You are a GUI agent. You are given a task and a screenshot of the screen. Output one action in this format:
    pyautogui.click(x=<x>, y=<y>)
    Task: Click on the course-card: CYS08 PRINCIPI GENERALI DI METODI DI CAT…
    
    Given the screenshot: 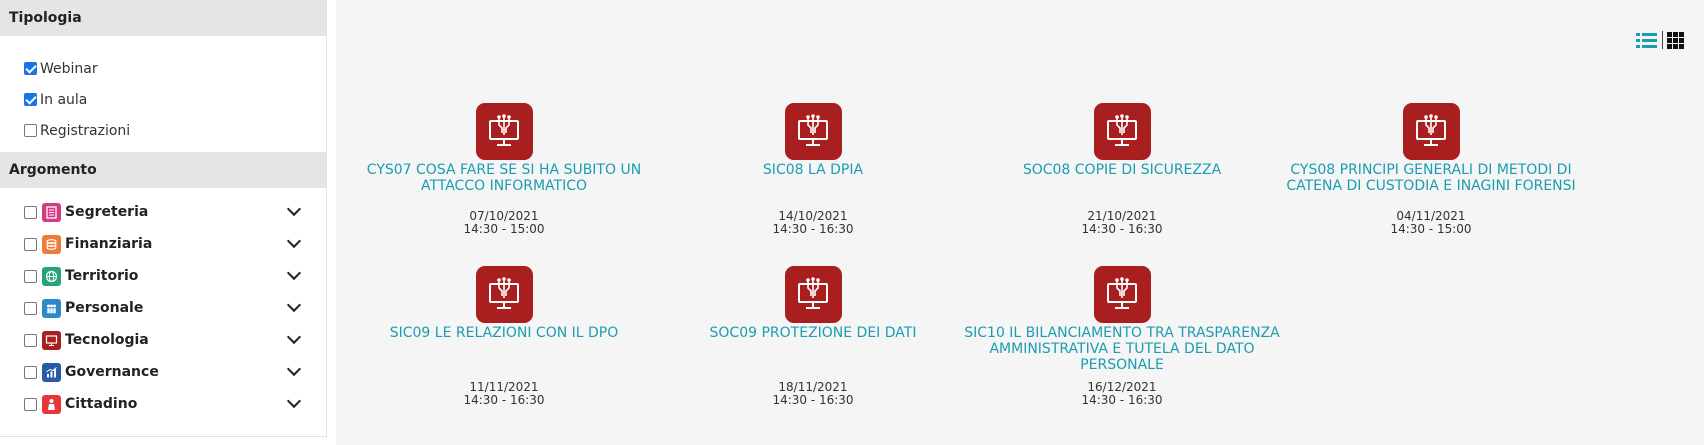 What is the action you would take?
    pyautogui.click(x=1431, y=148)
    